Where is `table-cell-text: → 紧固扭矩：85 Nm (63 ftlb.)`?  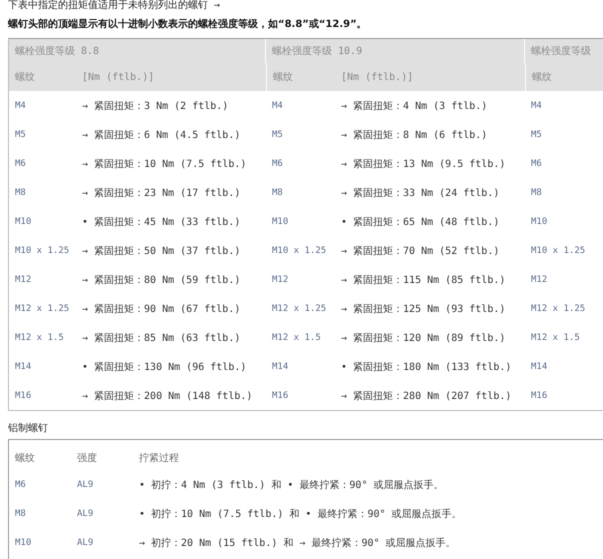 table-cell-text: → 紧固扭矩：85 Nm (63 ftlb.) is located at coordinates (161, 339).